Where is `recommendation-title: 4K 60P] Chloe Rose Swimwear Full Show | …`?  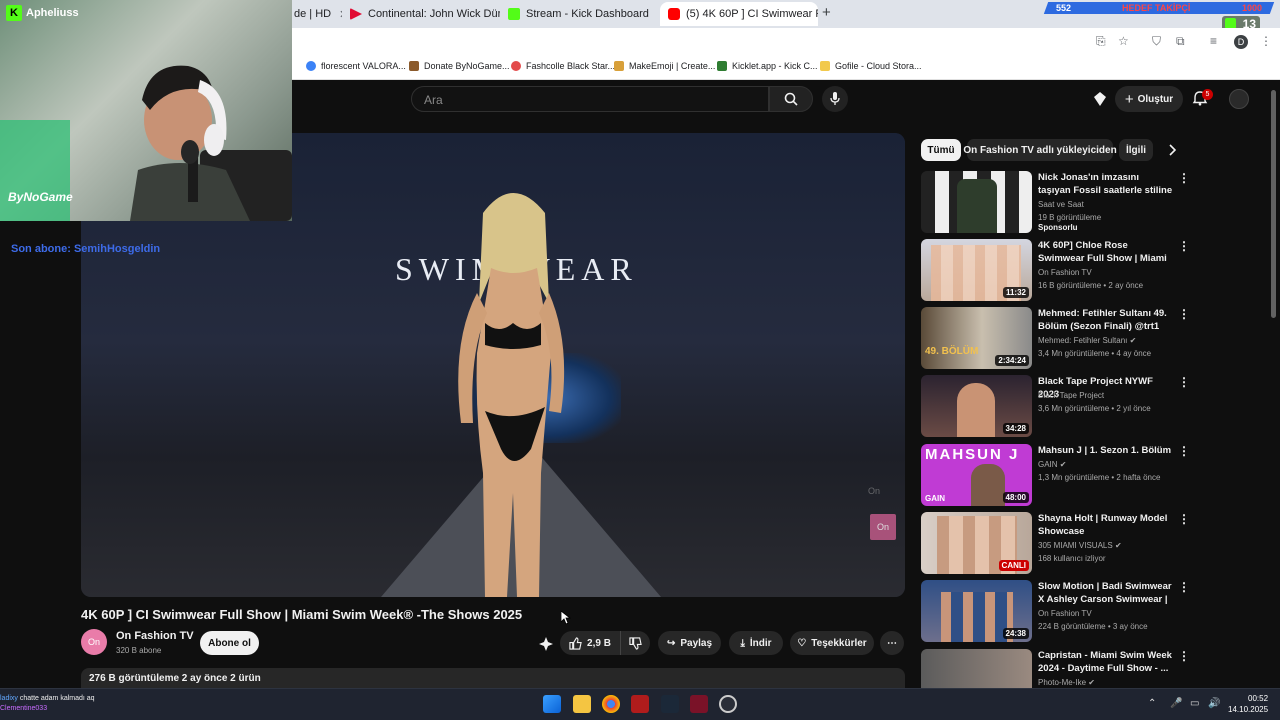 recommendation-title: 4K 60P] Chloe Rose Swimwear Full Show | … is located at coordinates (1106, 252).